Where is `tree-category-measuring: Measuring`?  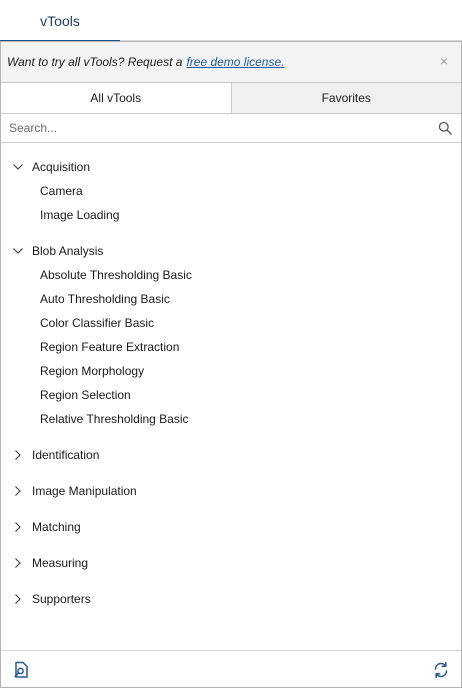 tree-category-measuring: Measuring is located at coordinates (231, 563).